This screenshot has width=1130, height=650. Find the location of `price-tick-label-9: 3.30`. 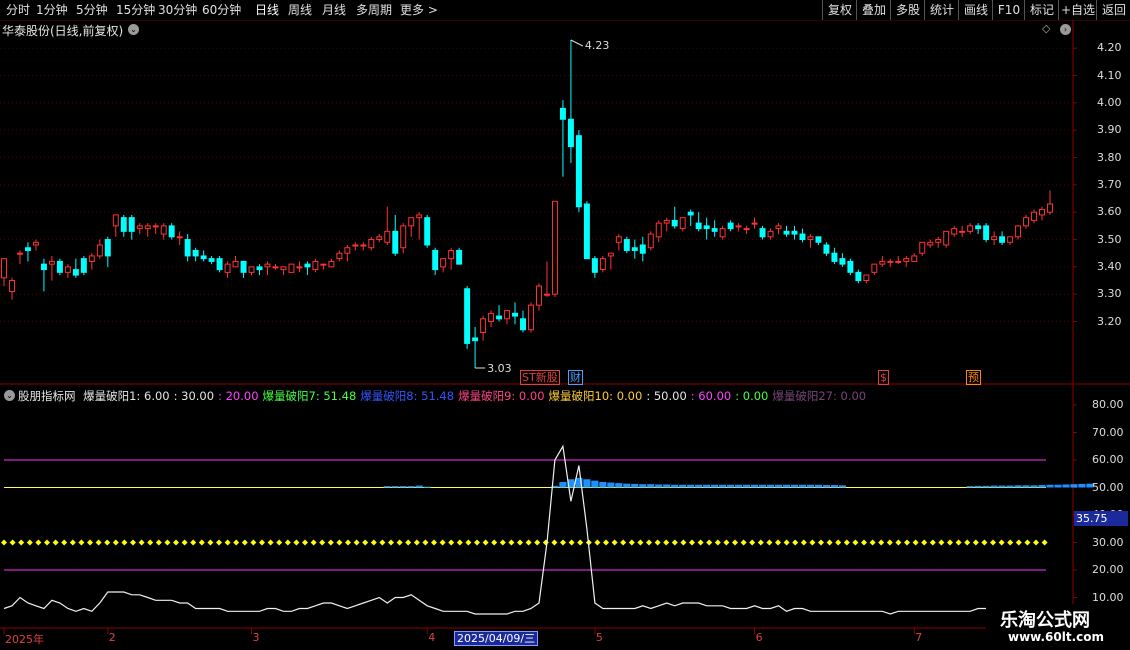

price-tick-label-9: 3.30 is located at coordinates (1109, 294).